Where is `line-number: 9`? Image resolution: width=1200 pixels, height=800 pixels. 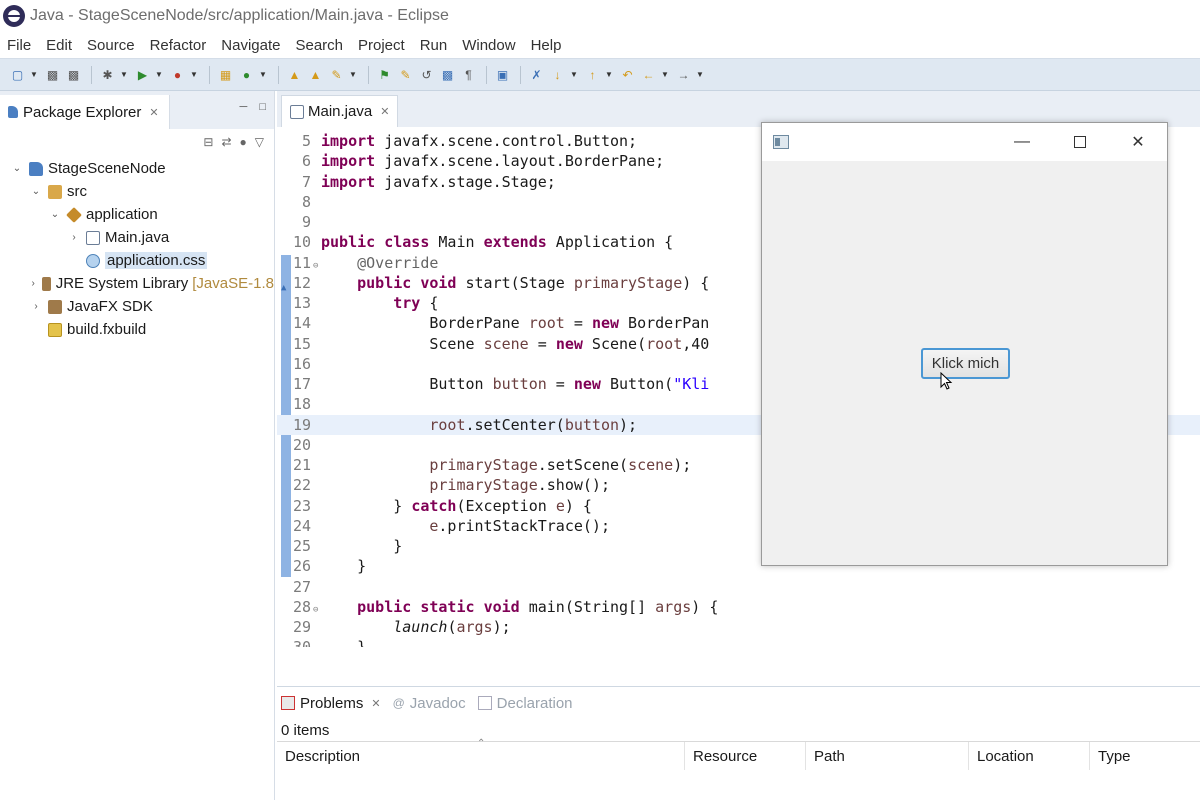 line-number: 9 is located at coordinates (306, 222).